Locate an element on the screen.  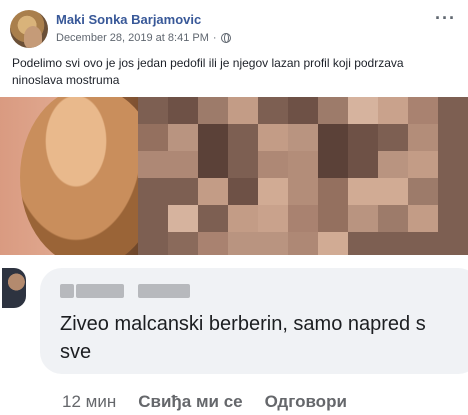
avatar-figure is located at coordinates (33, 37).